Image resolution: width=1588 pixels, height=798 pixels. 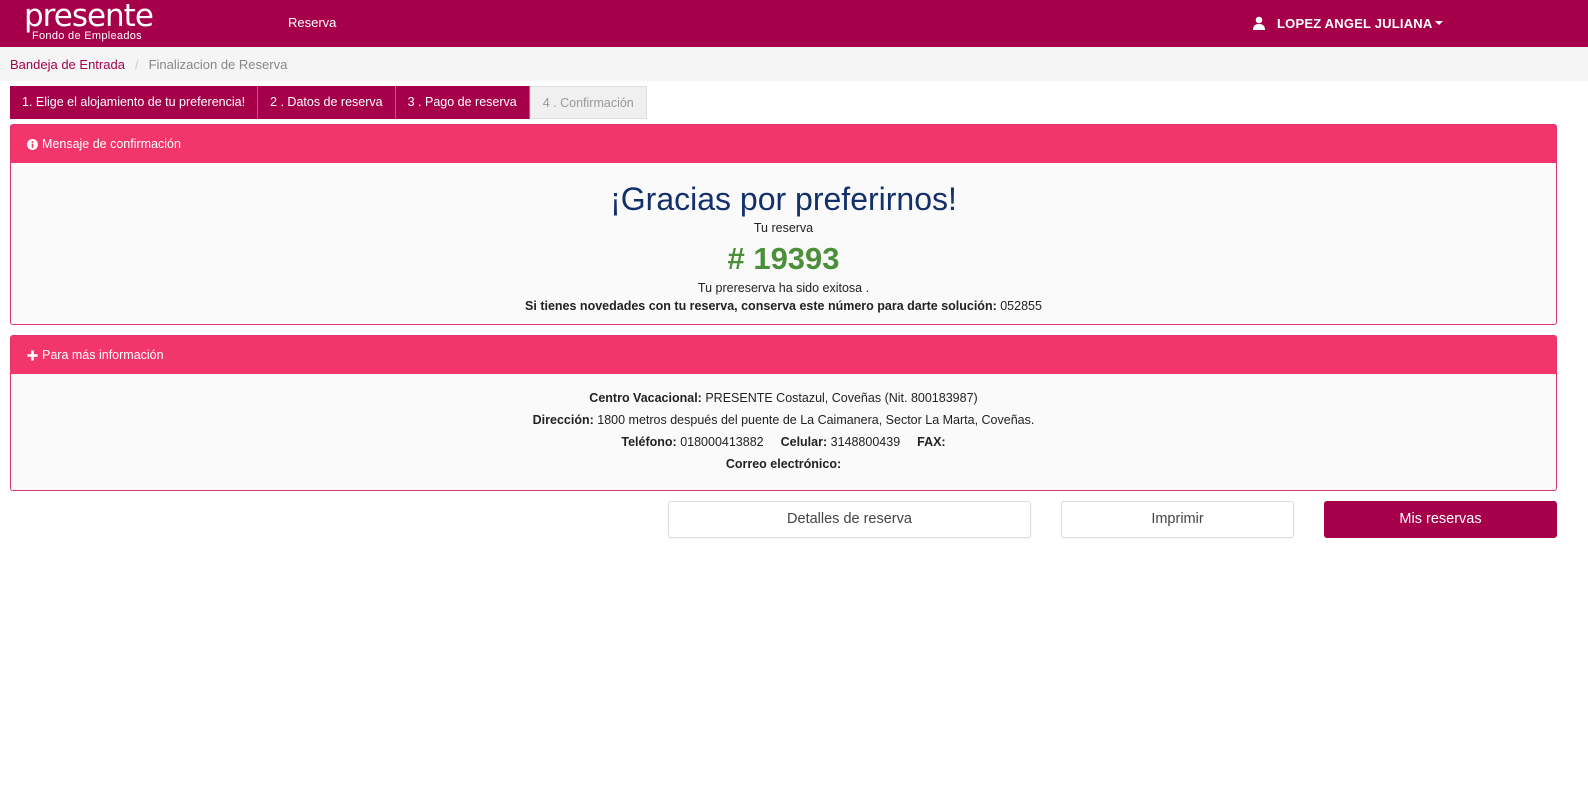 I want to click on brand-logo: presente Fondo de Empleados, so click(x=94, y=23).